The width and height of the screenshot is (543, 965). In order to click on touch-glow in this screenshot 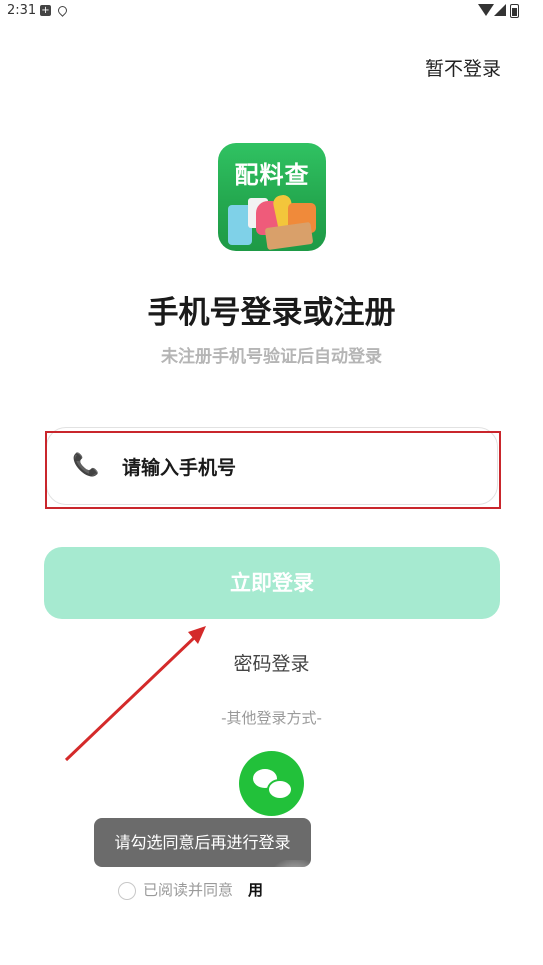, I will do `click(295, 910)`.